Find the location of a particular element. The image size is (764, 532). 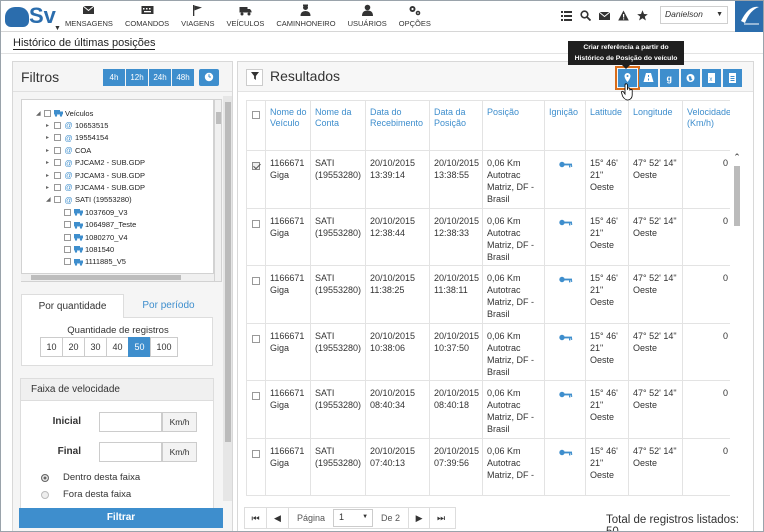

nav-item-comandos: COMANDOS is located at coordinates (147, 16).